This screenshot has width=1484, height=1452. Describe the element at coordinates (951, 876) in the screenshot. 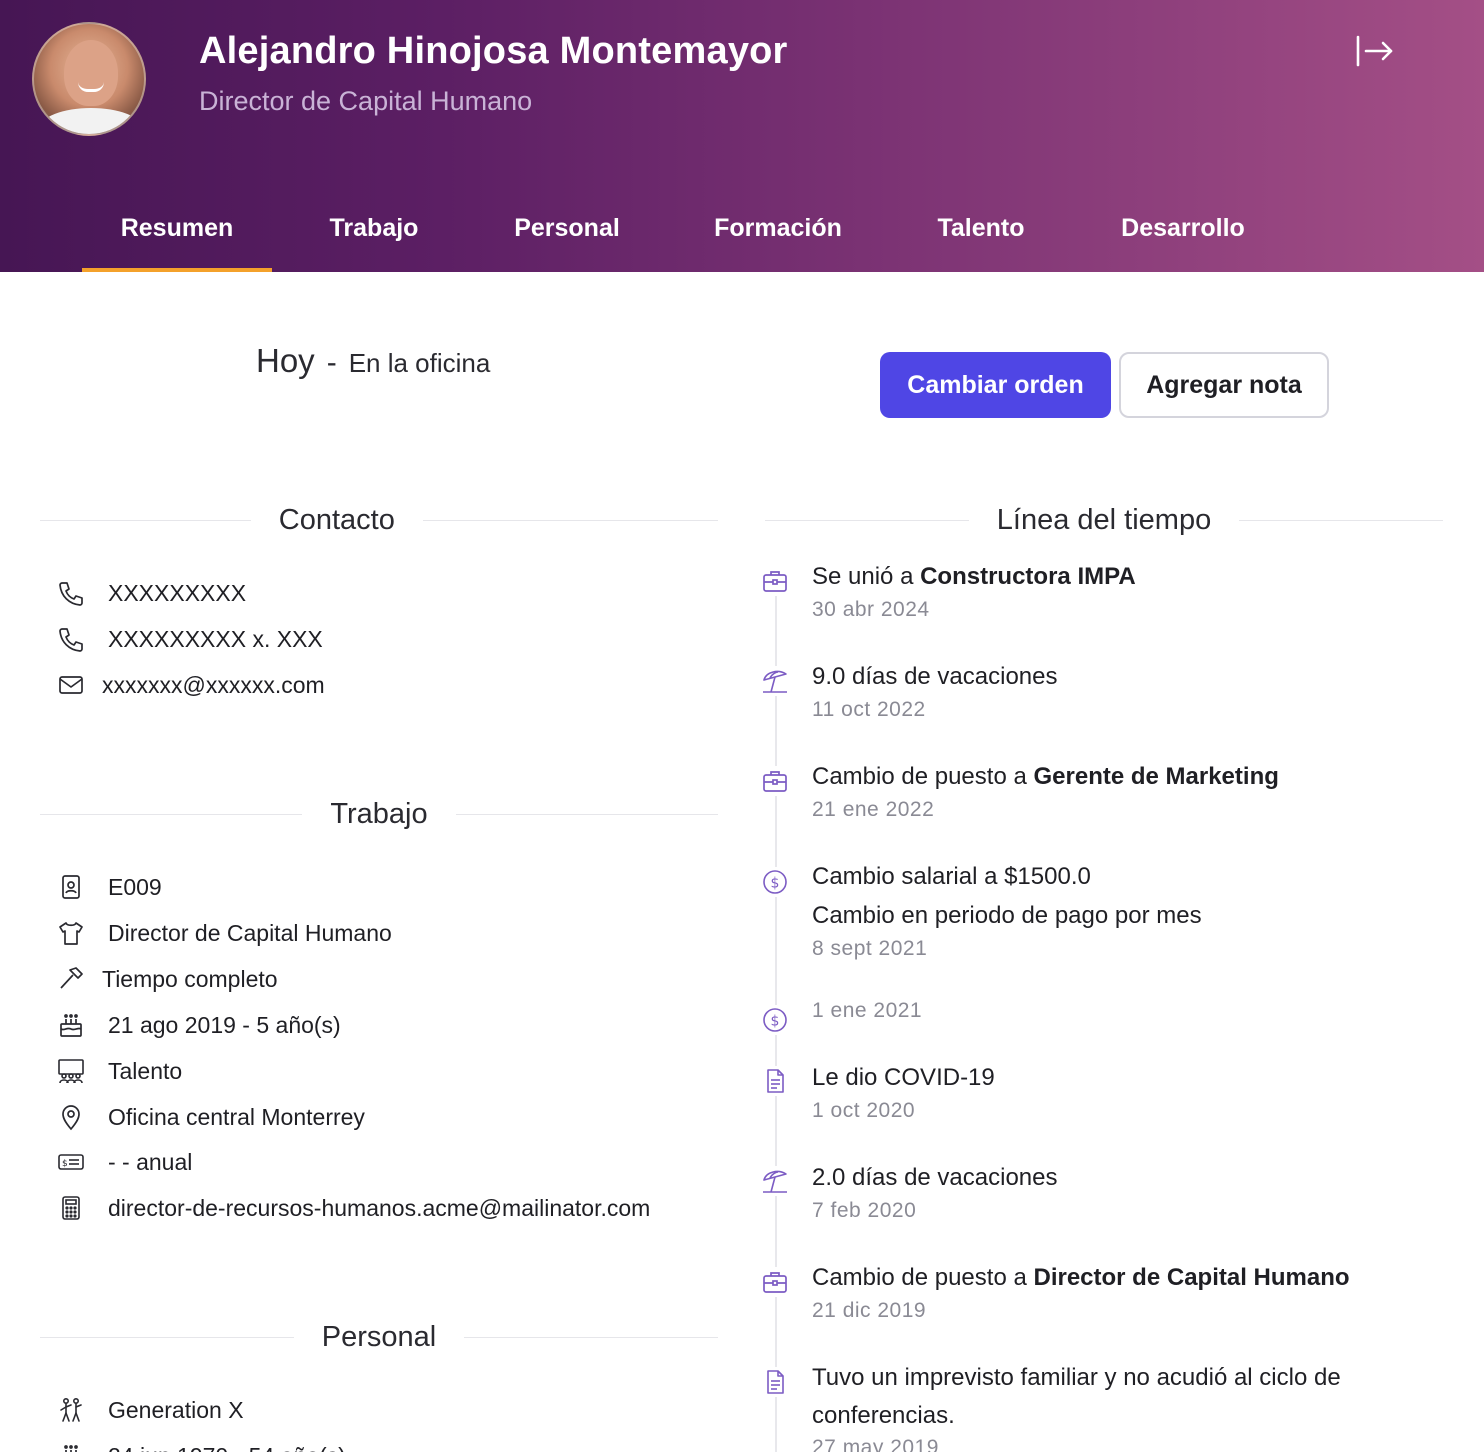

I see `timeline-event-text: Cambio salarial a $1500.0` at that location.